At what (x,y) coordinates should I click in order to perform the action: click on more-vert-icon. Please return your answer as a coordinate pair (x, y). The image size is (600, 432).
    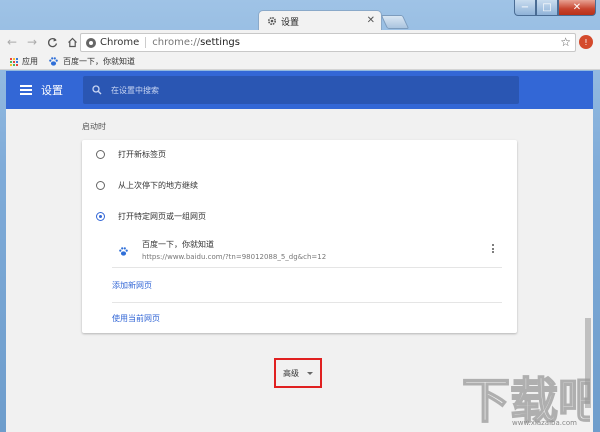
    Looking at the image, I should click on (493, 248).